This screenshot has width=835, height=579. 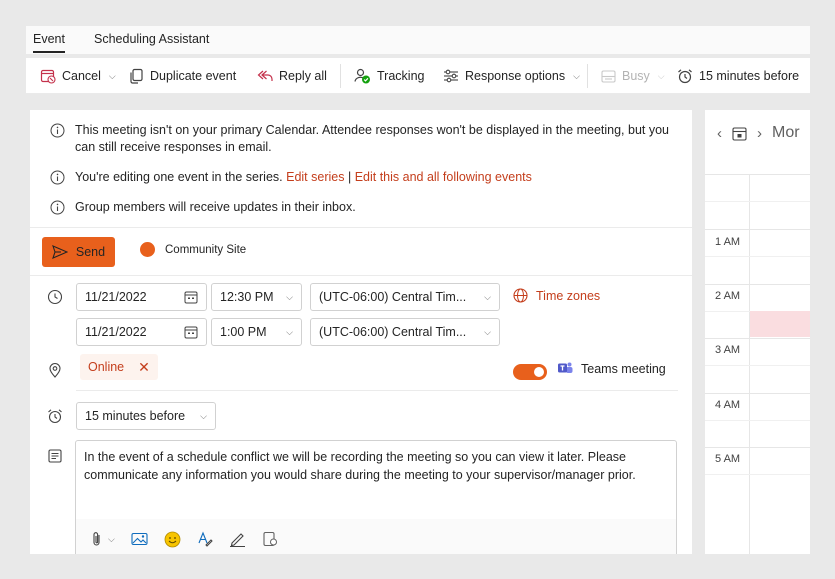 I want to click on hour-label: 4 AM, so click(x=728, y=405).